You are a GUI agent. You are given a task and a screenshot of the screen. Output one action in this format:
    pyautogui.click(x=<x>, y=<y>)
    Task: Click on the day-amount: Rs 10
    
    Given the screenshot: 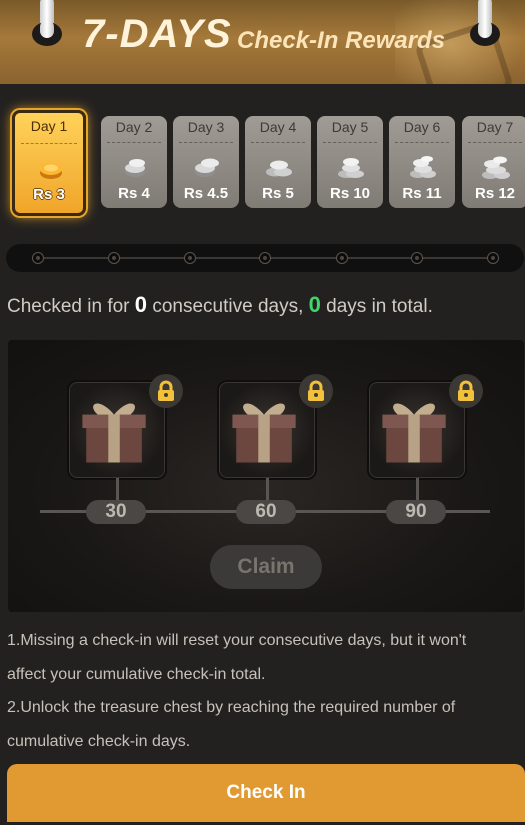 What is the action you would take?
    pyautogui.click(x=350, y=193)
    